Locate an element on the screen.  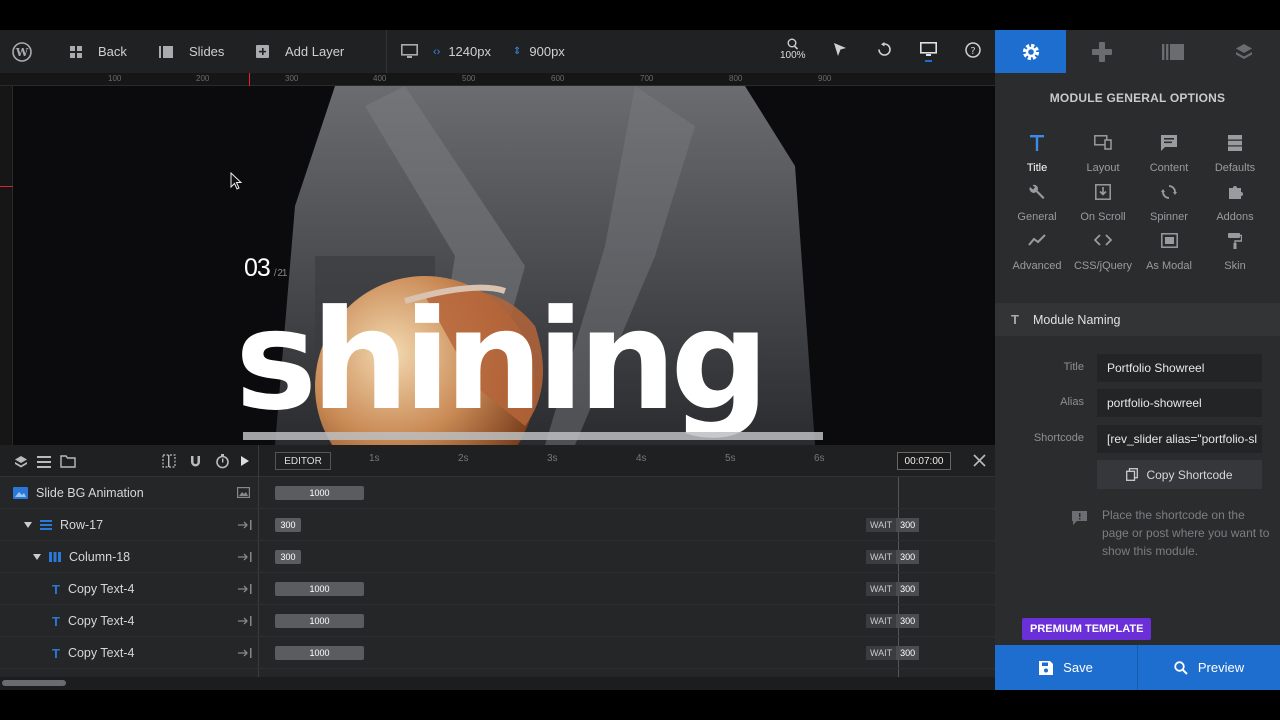
add-layer-icon is located at coordinates (262, 51).